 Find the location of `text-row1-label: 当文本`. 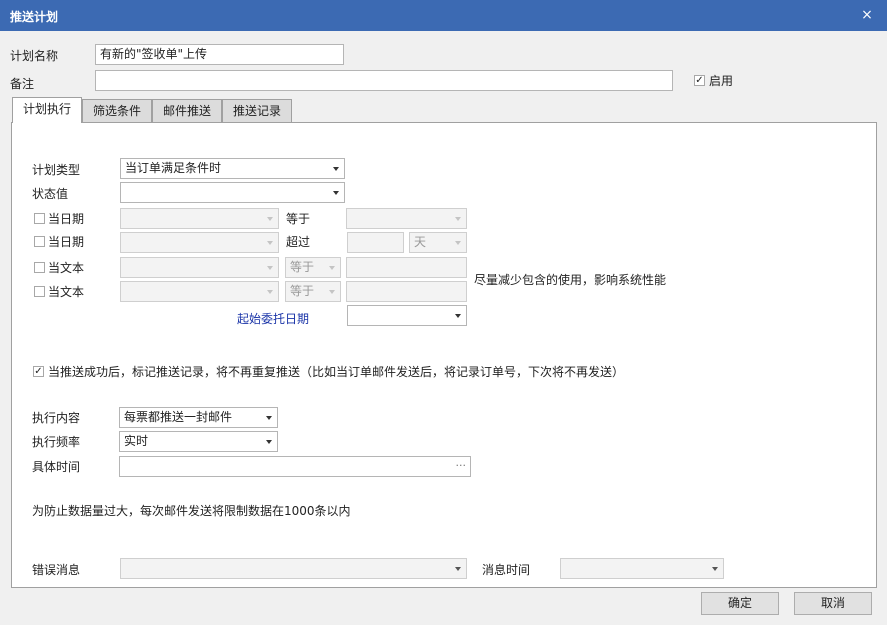

text-row1-label: 当文本 is located at coordinates (66, 268).